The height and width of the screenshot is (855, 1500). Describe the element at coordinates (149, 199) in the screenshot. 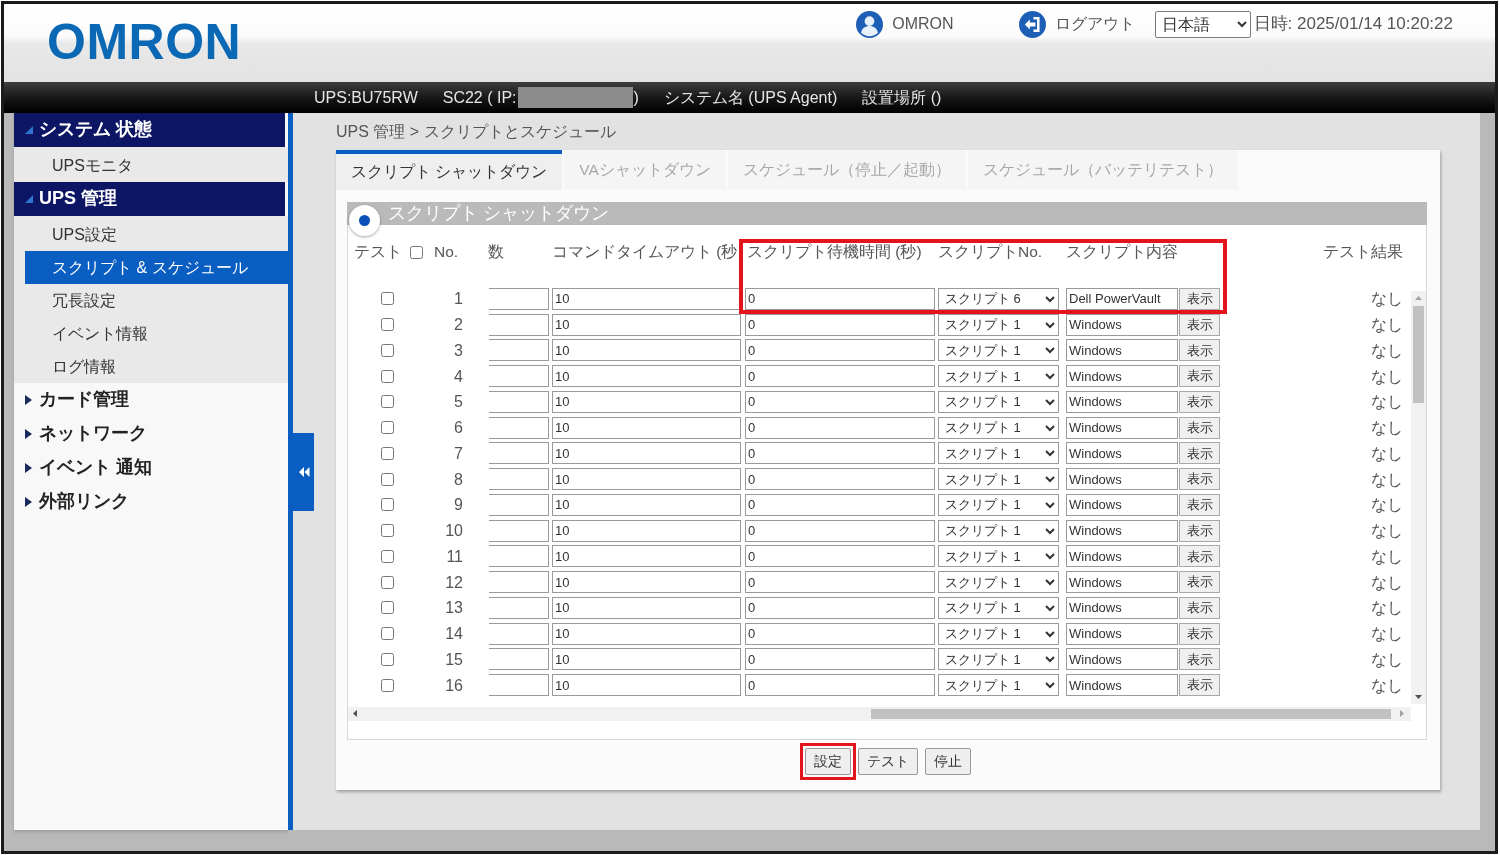

I see `sidebar-group: UPS 管理` at that location.